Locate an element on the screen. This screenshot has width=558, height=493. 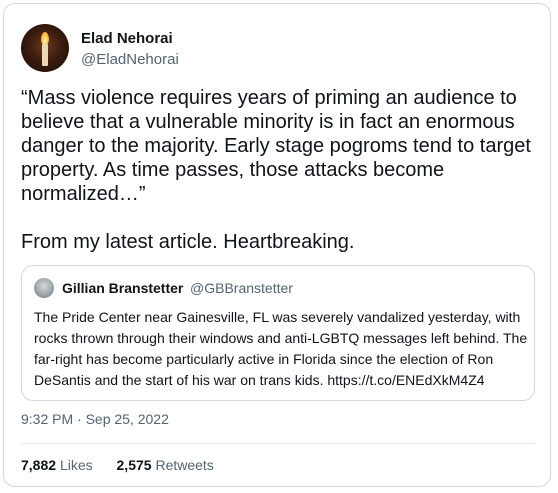
likes-count: 7,882 is located at coordinates (39, 465).